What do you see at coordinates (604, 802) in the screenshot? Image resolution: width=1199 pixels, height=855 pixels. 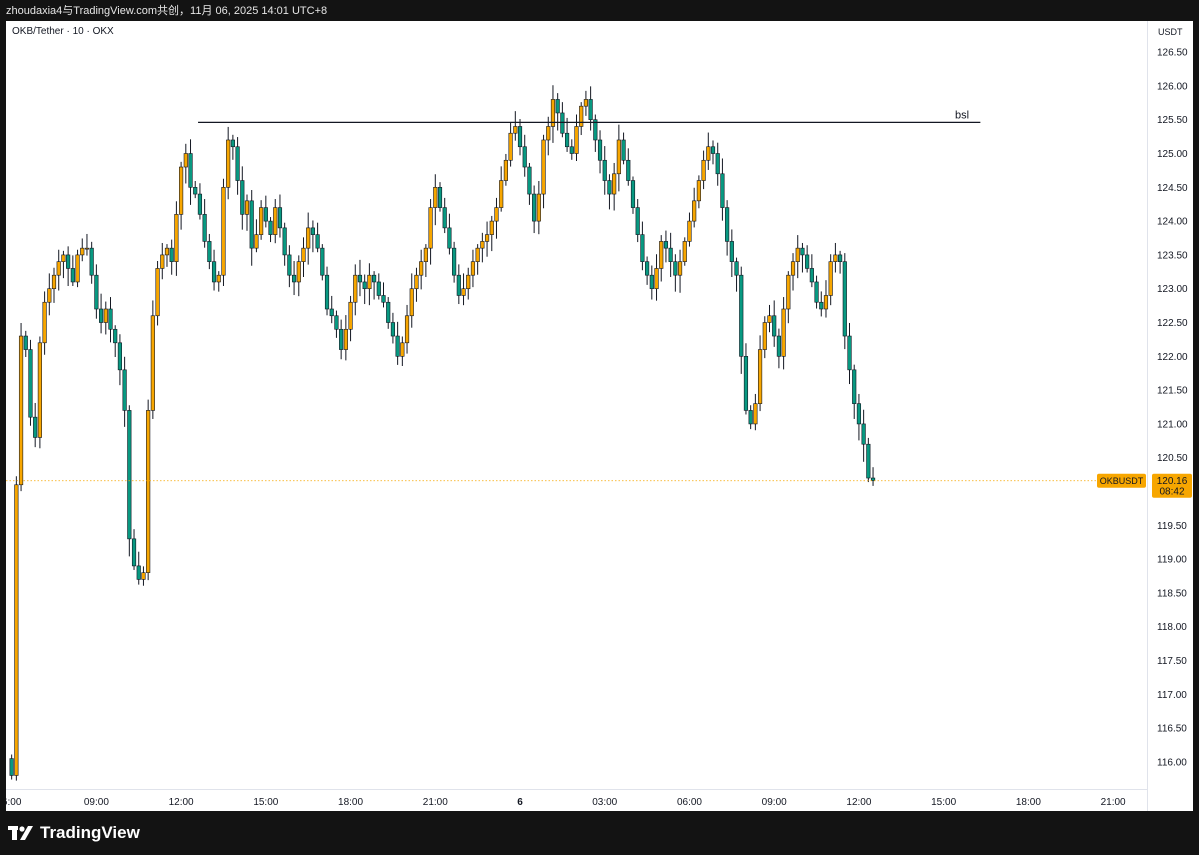 I see `time-tick-label: 03:00` at bounding box center [604, 802].